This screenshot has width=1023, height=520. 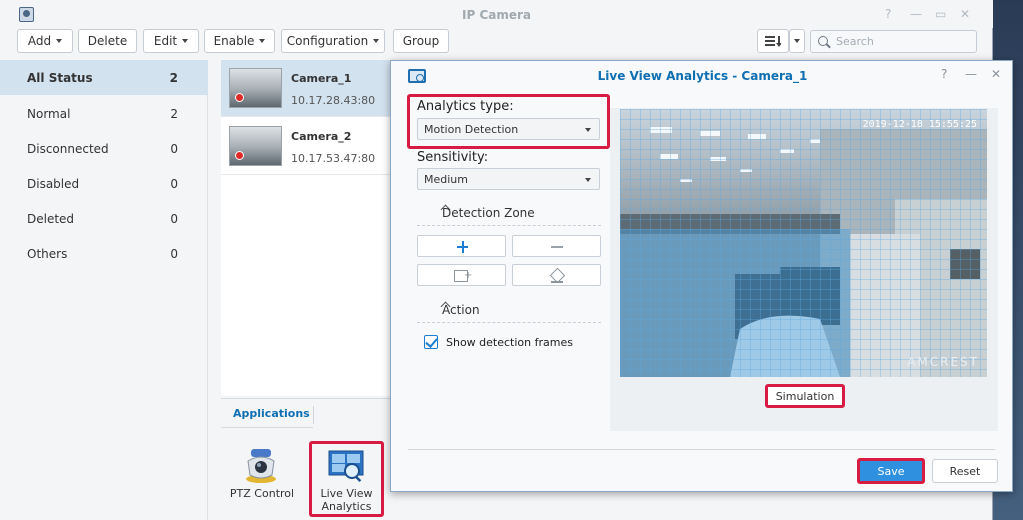 What do you see at coordinates (261, 466) in the screenshot?
I see `ptz-camera-icon` at bounding box center [261, 466].